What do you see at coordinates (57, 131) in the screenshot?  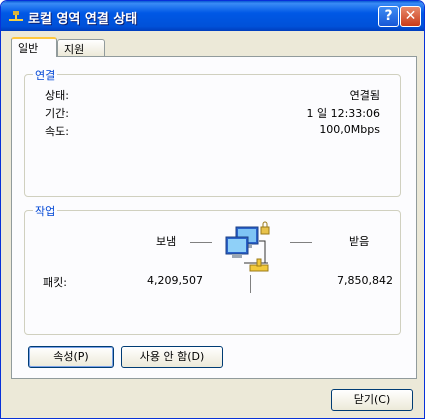 I see `speed-label: 속도:` at bounding box center [57, 131].